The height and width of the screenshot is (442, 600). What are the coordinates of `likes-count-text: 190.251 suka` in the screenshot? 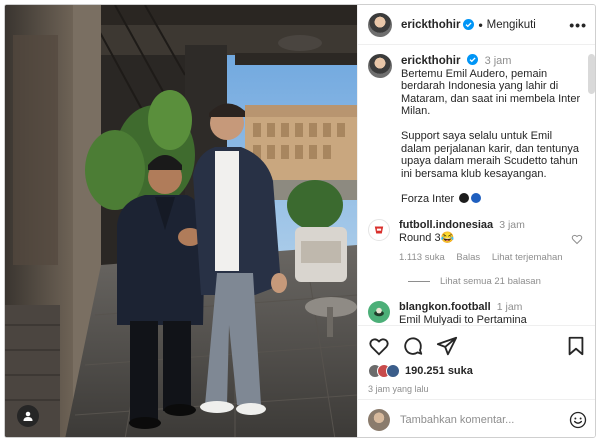 It's located at (439, 371).